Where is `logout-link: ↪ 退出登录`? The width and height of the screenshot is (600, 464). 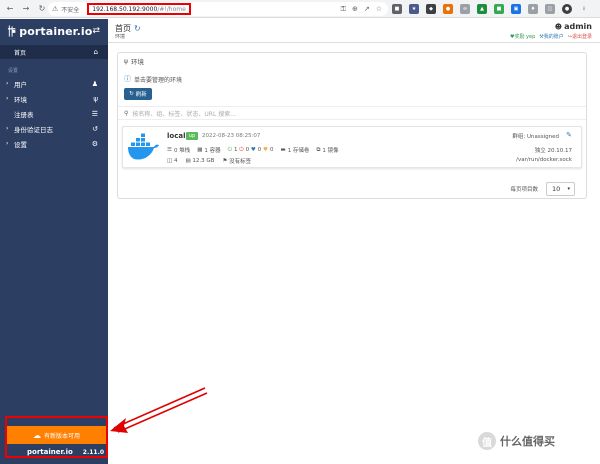 logout-link: ↪ 退出登录 is located at coordinates (580, 37).